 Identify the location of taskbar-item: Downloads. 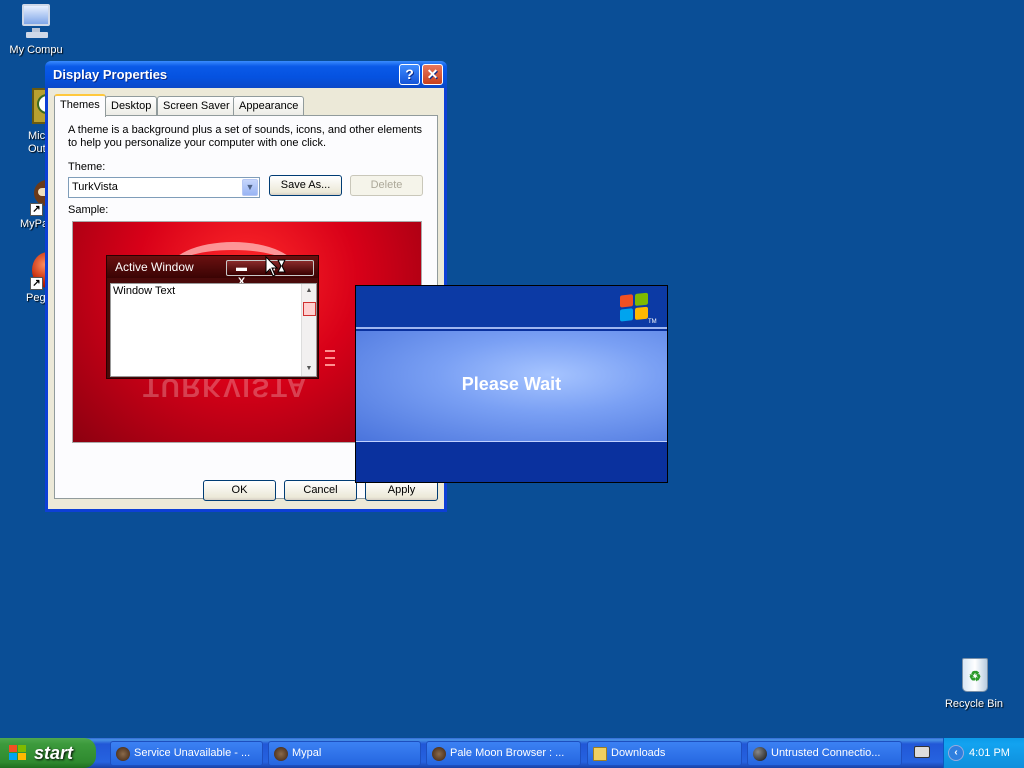
(664, 753).